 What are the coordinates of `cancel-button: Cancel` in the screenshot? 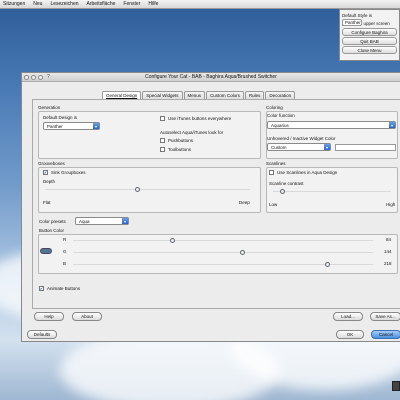 It's located at (385, 334).